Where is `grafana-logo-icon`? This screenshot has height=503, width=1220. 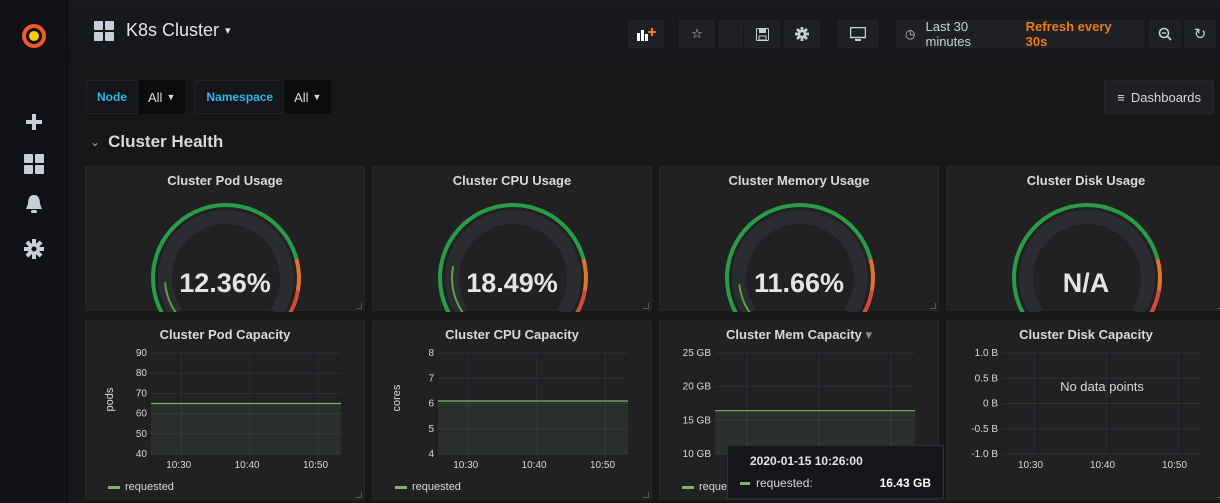
grafana-logo-icon is located at coordinates (34, 36).